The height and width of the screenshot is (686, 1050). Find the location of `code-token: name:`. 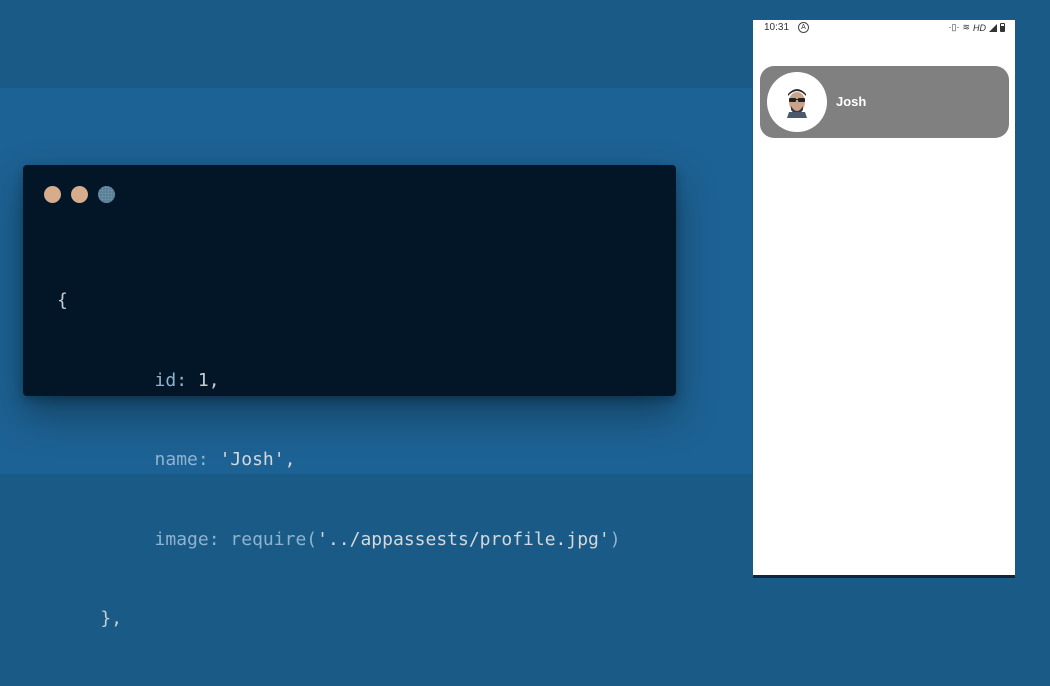

code-token: name: is located at coordinates (181, 459).